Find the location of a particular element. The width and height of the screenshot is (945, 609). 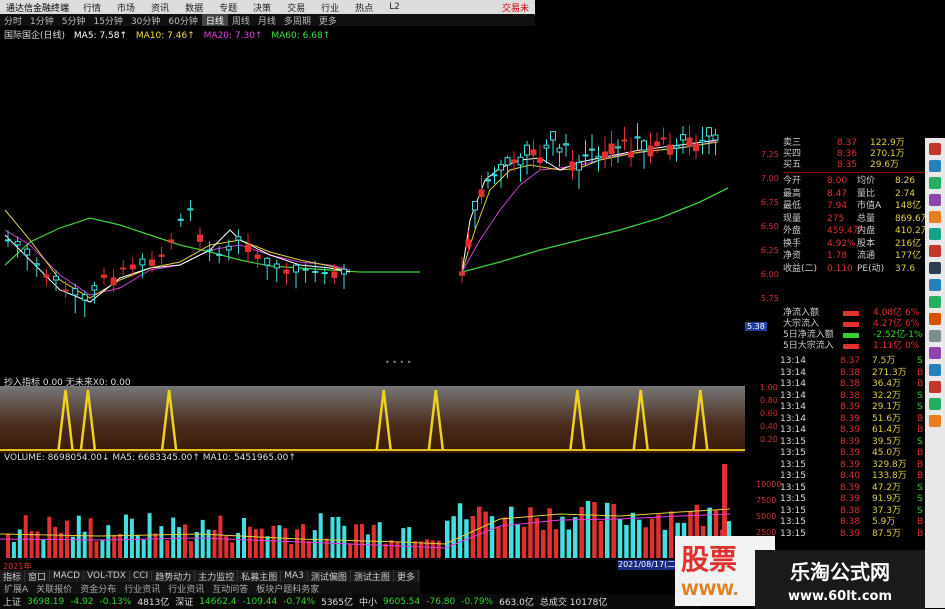

period-tab: 1分钟 is located at coordinates (42, 20).